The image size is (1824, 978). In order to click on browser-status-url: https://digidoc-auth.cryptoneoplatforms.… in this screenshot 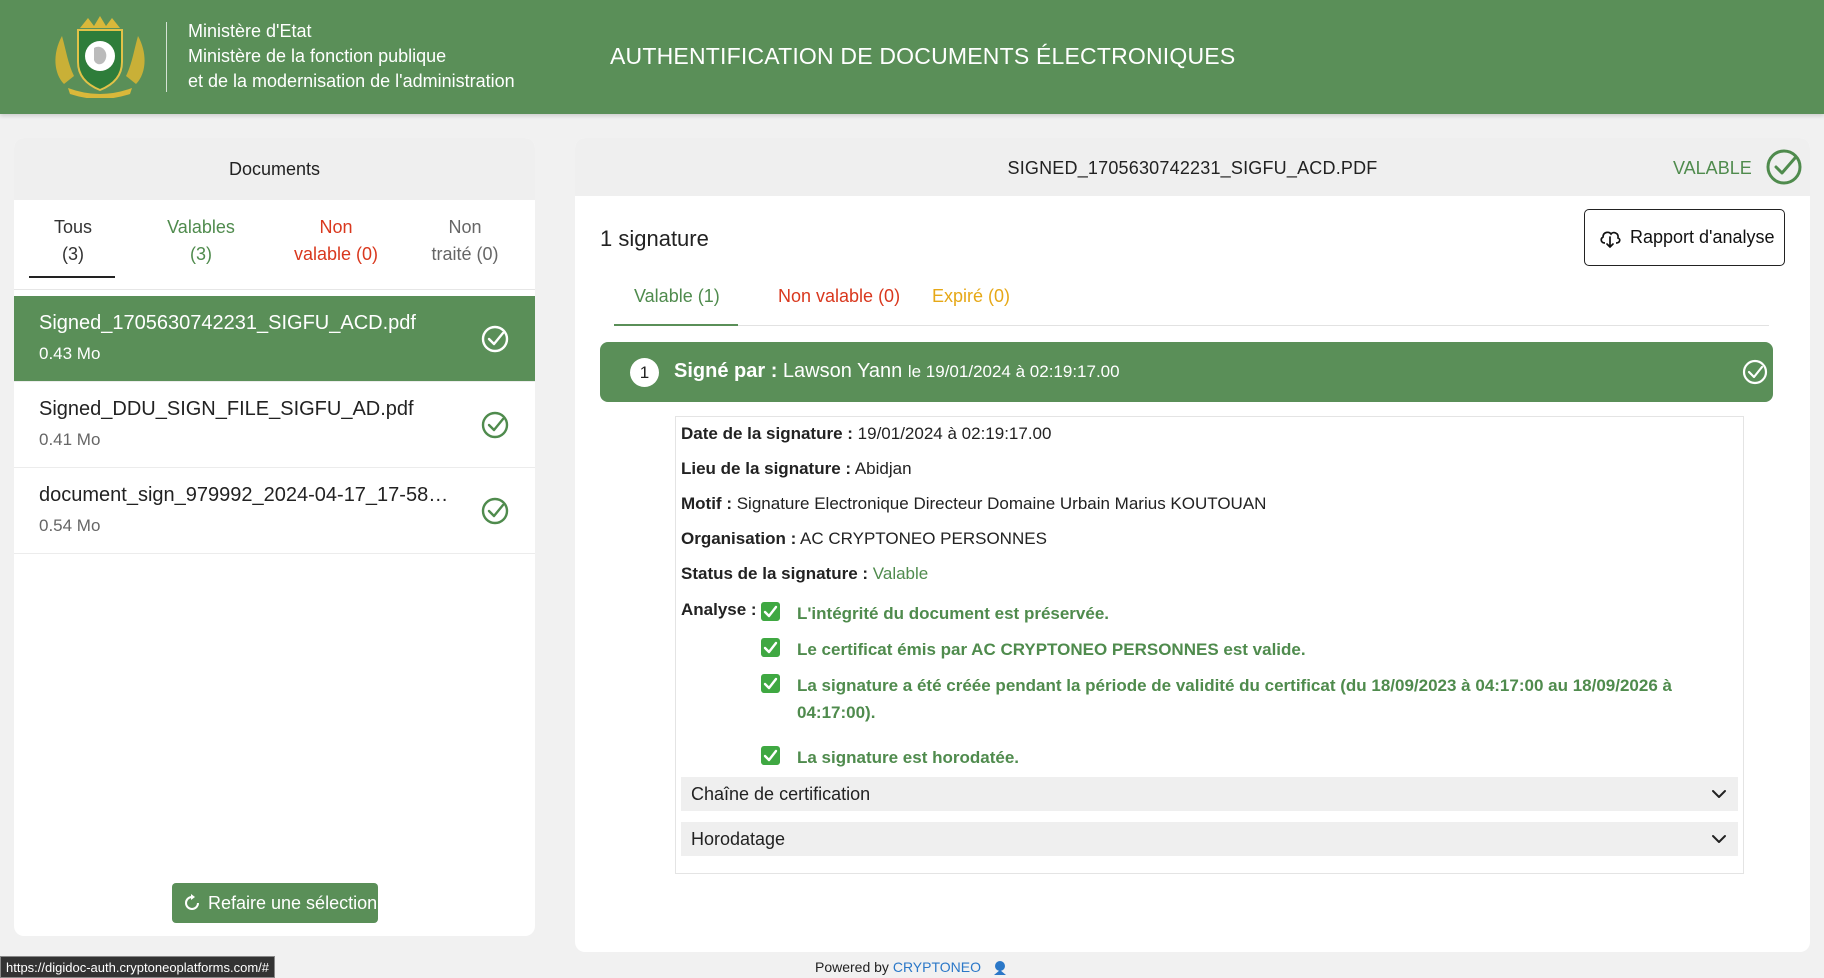, I will do `click(138, 967)`.